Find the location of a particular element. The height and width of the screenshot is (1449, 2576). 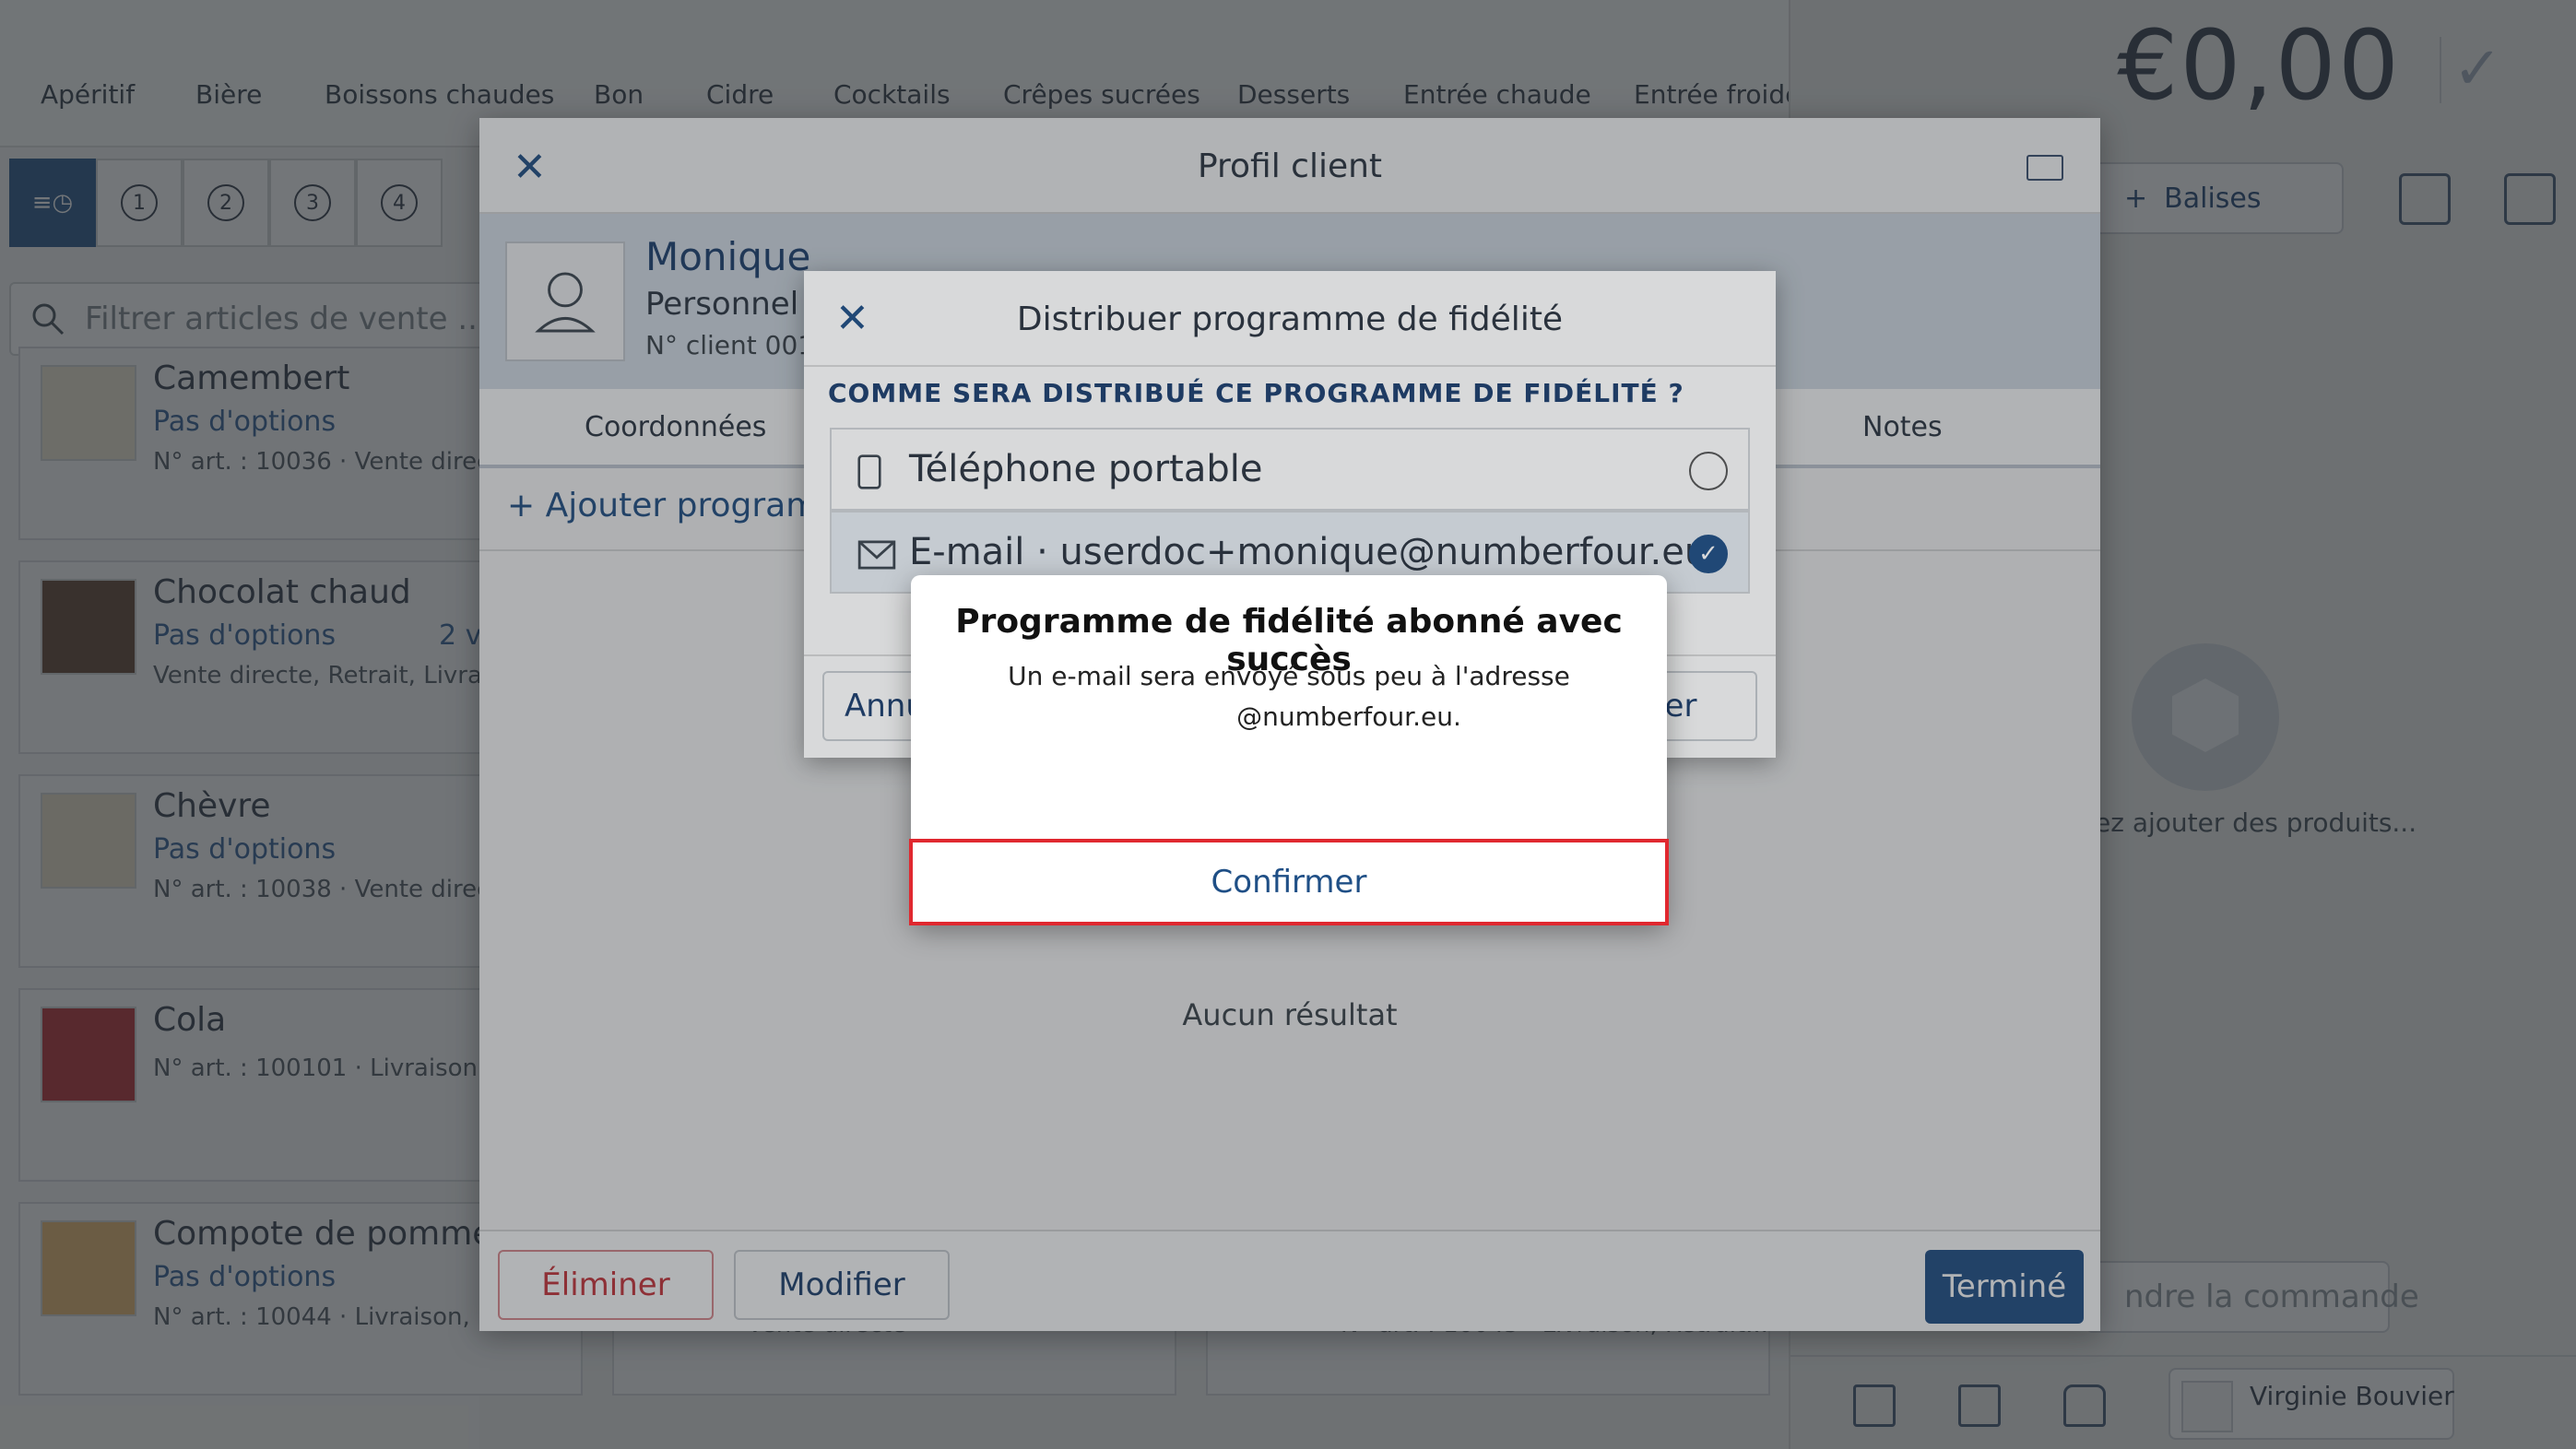

alert-message-line2: @numberfour.eu. is located at coordinates (1348, 716).